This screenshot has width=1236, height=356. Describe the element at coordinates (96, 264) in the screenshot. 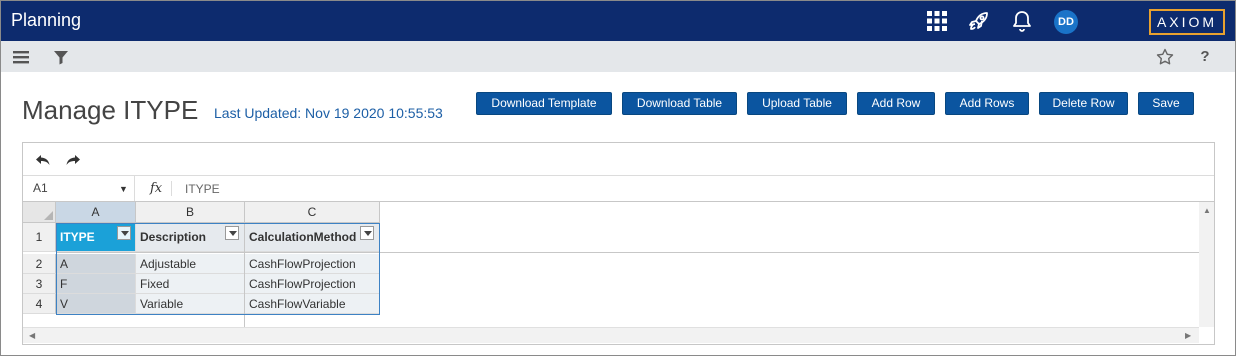

I see `table-cell: A` at that location.